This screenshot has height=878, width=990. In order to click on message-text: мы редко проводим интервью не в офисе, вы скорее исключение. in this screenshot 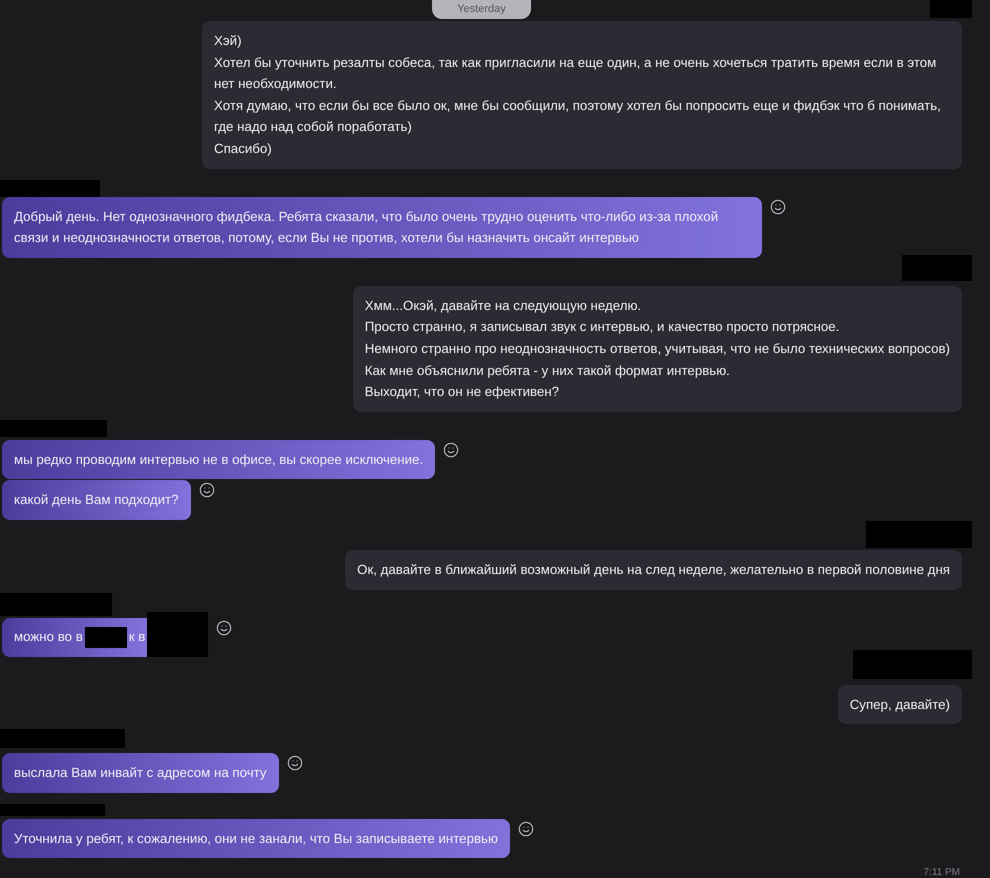, I will do `click(219, 459)`.